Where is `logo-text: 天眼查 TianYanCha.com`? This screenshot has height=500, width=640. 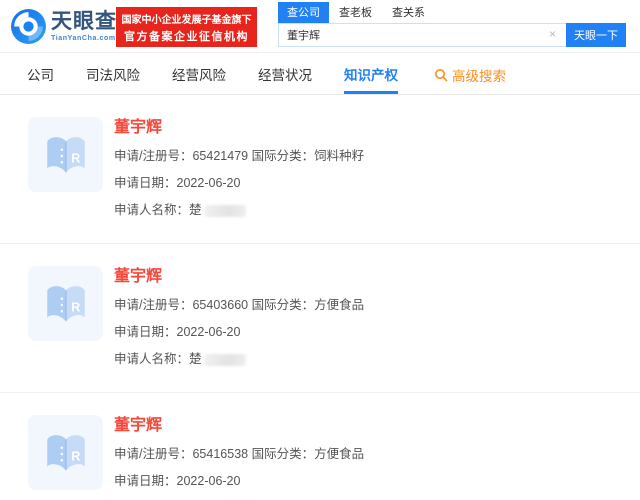 logo-text: 天眼查 TianYanCha.com is located at coordinates (84, 26).